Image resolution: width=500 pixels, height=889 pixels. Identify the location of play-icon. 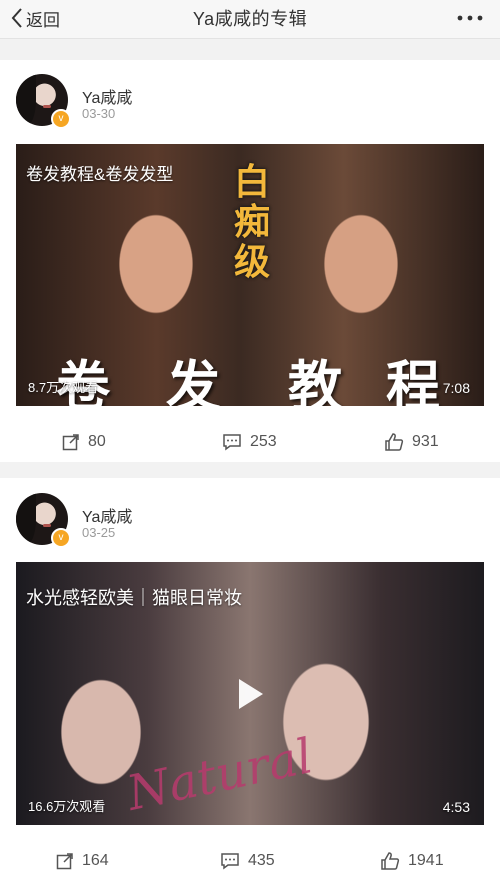
(249, 694).